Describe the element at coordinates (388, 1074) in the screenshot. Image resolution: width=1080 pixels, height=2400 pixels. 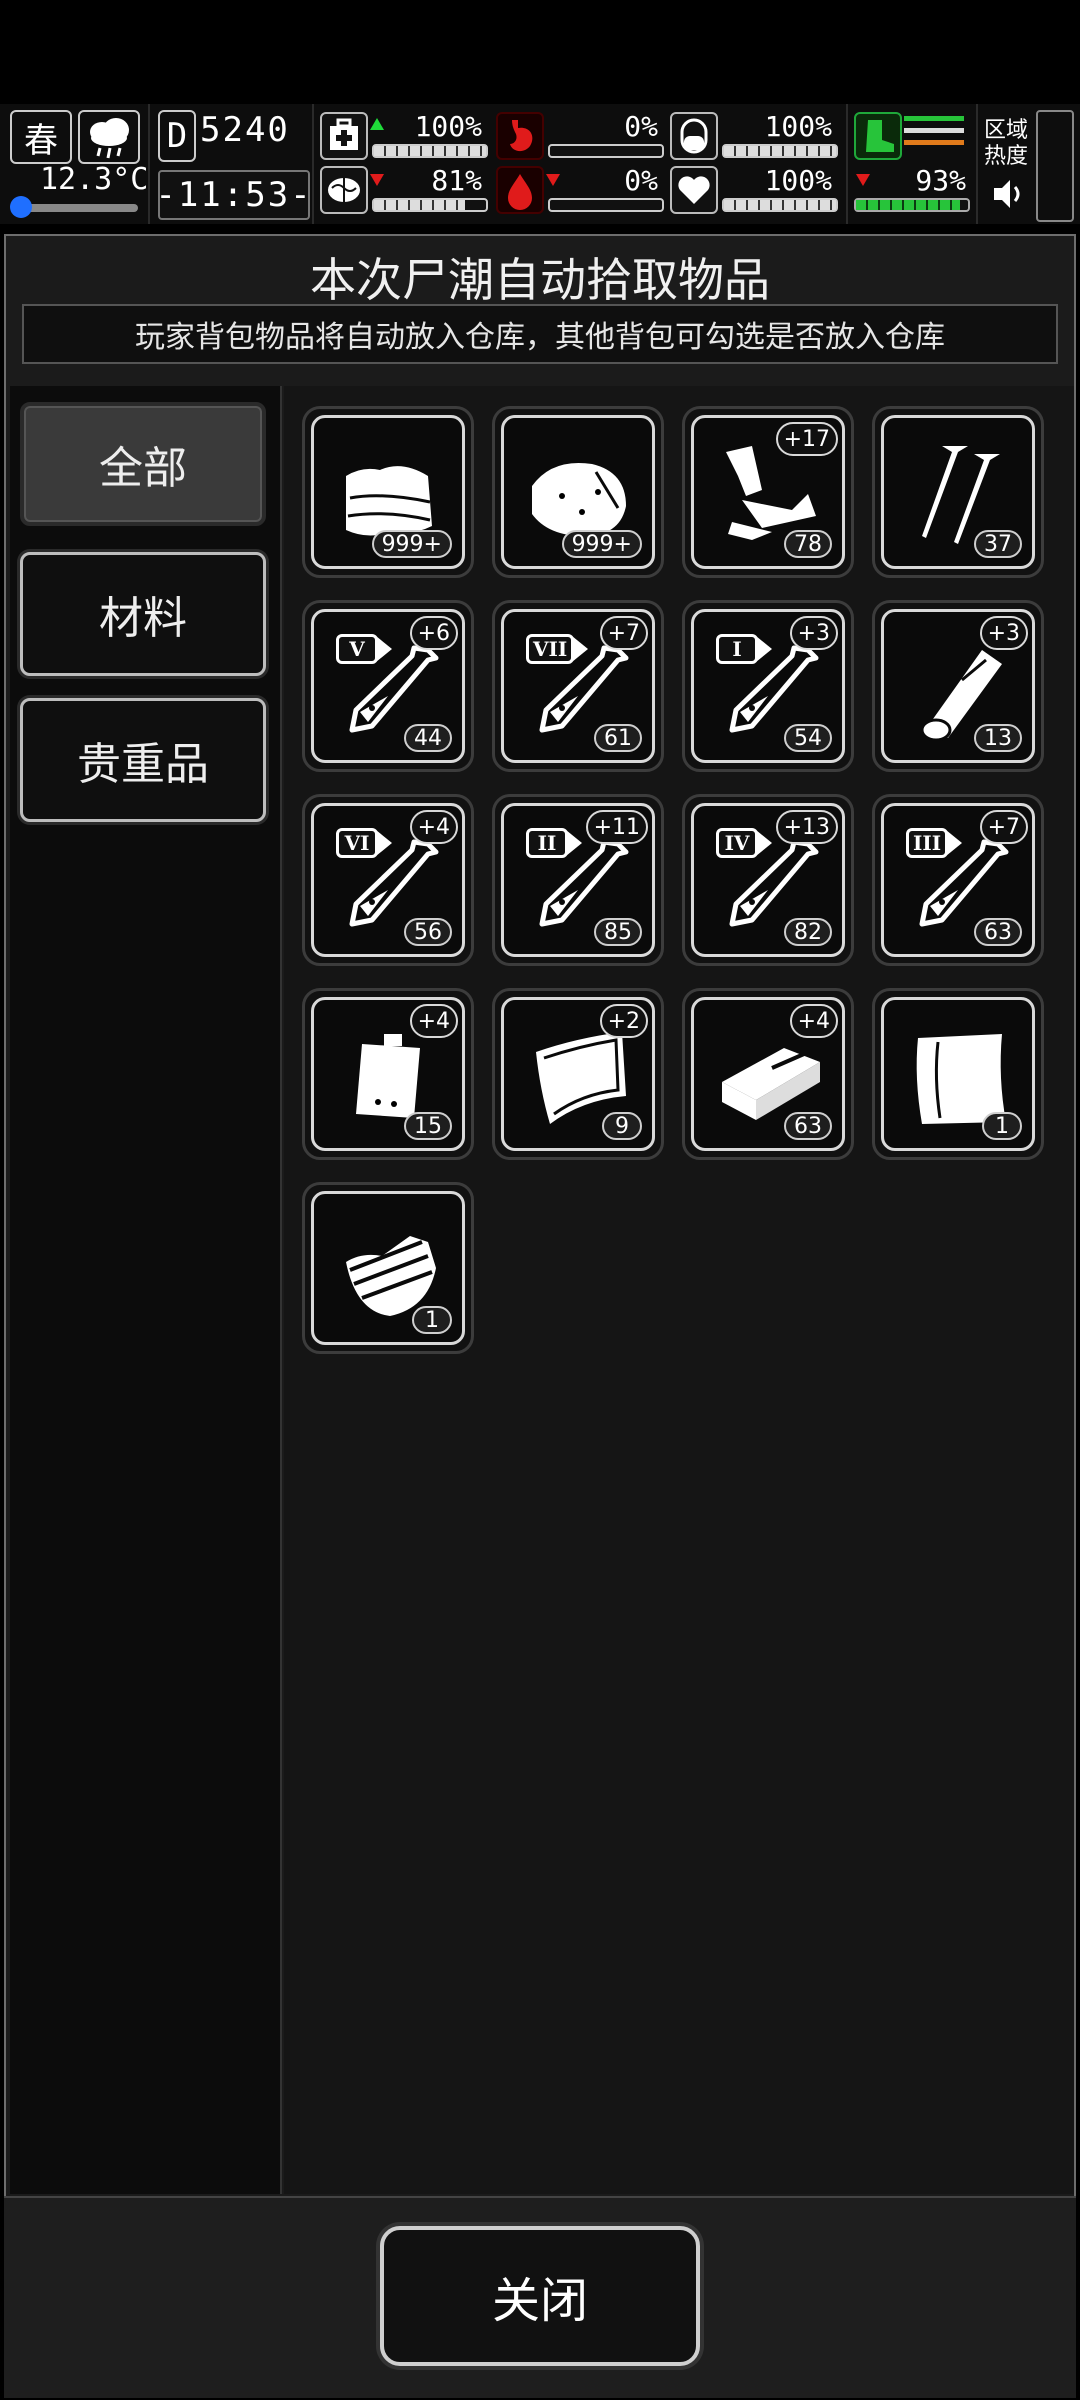
I see `item-slot: +4 15` at that location.